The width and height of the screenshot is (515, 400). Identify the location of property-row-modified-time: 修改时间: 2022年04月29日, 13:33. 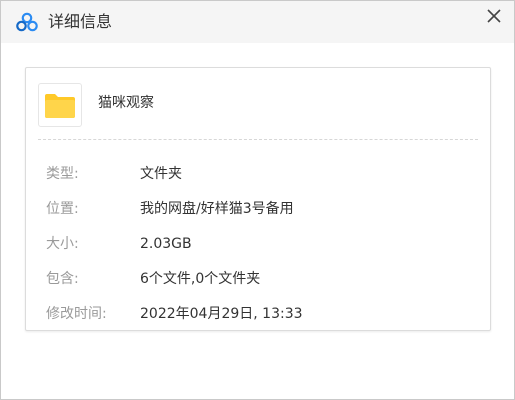
(258, 314).